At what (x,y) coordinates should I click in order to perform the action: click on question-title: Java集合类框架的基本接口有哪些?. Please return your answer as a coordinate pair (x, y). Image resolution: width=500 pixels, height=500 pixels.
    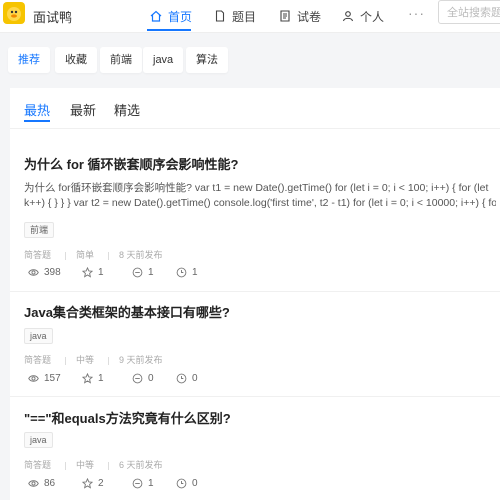
    Looking at the image, I should click on (127, 311).